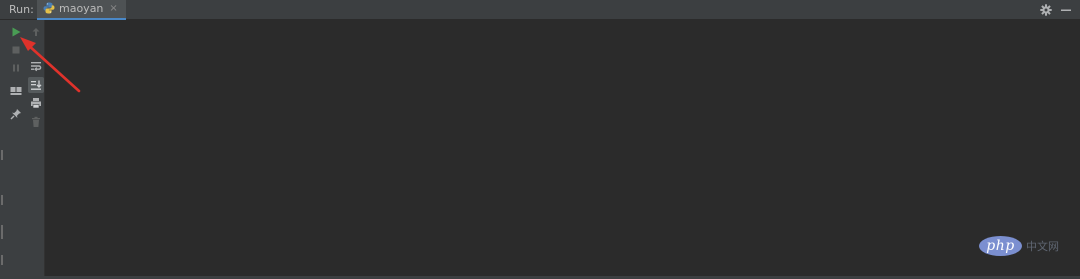 This screenshot has height=279, width=1080. I want to click on pin-tab-button, so click(16, 114).